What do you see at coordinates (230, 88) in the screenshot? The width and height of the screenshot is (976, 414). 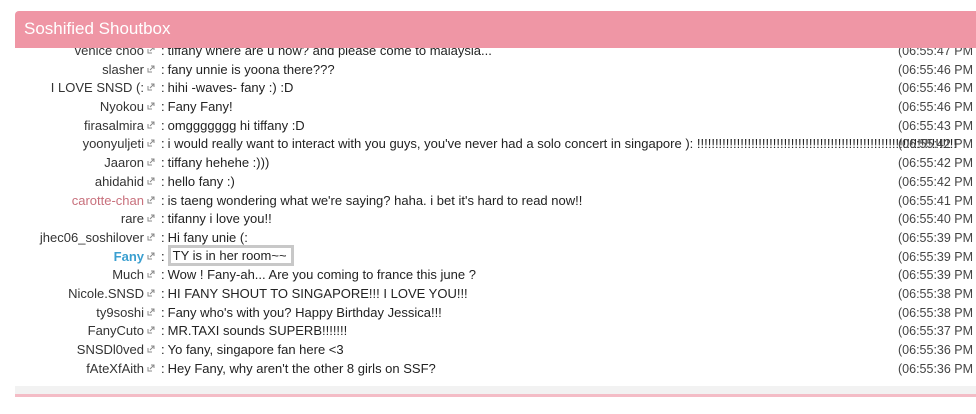 I see `shout-text: hihi -waves- fany :) :D` at bounding box center [230, 88].